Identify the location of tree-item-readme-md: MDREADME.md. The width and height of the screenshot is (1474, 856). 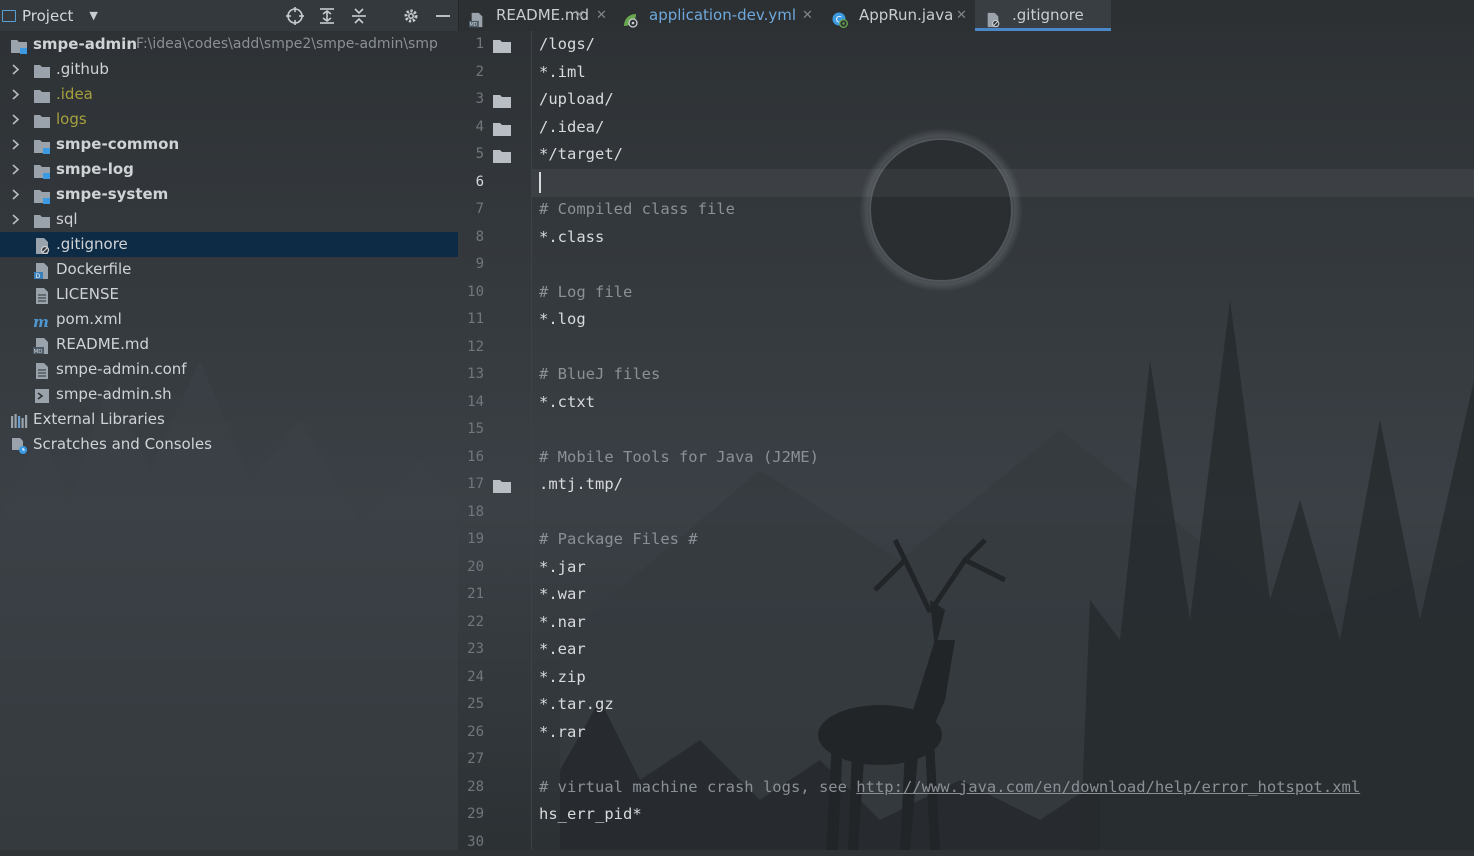
(229, 344).